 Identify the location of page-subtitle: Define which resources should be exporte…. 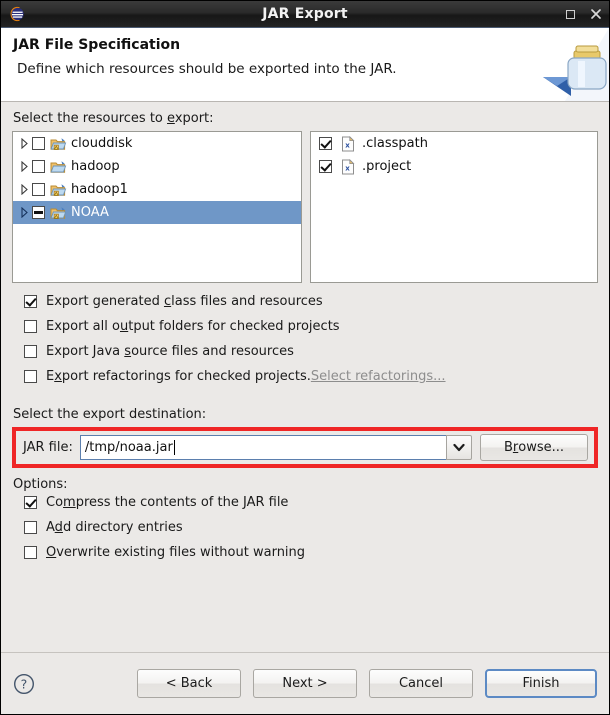
(207, 69).